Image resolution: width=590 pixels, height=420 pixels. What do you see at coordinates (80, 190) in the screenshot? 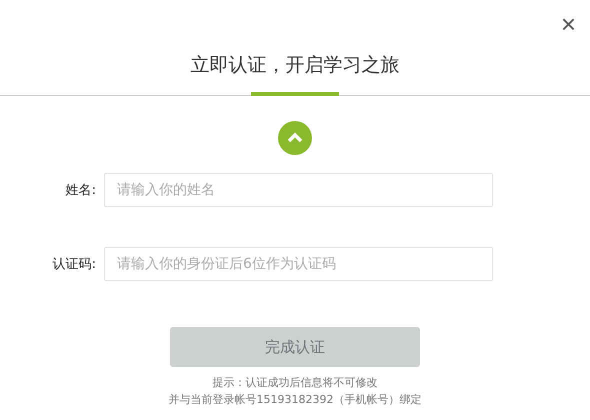
I see `field-label: 姓名:` at bounding box center [80, 190].